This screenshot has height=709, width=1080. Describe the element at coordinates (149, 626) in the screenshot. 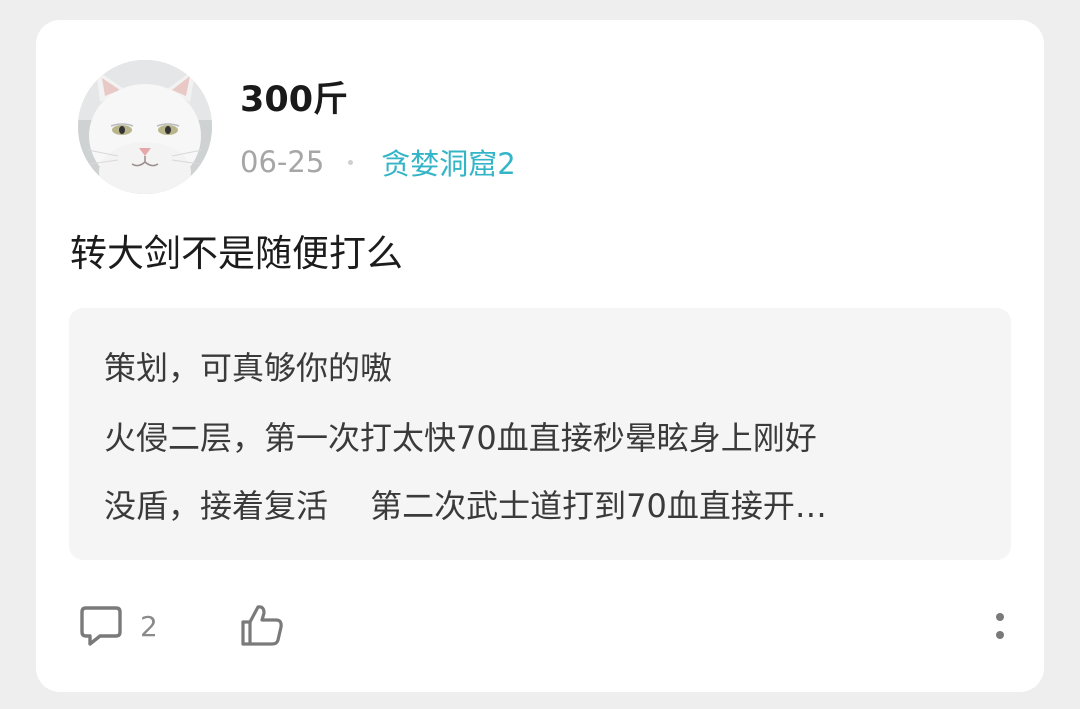

I see `comment-count: 2` at that location.